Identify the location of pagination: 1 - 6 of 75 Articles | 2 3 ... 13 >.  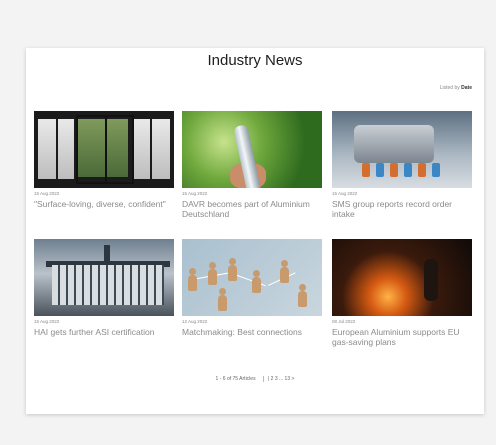
(255, 379).